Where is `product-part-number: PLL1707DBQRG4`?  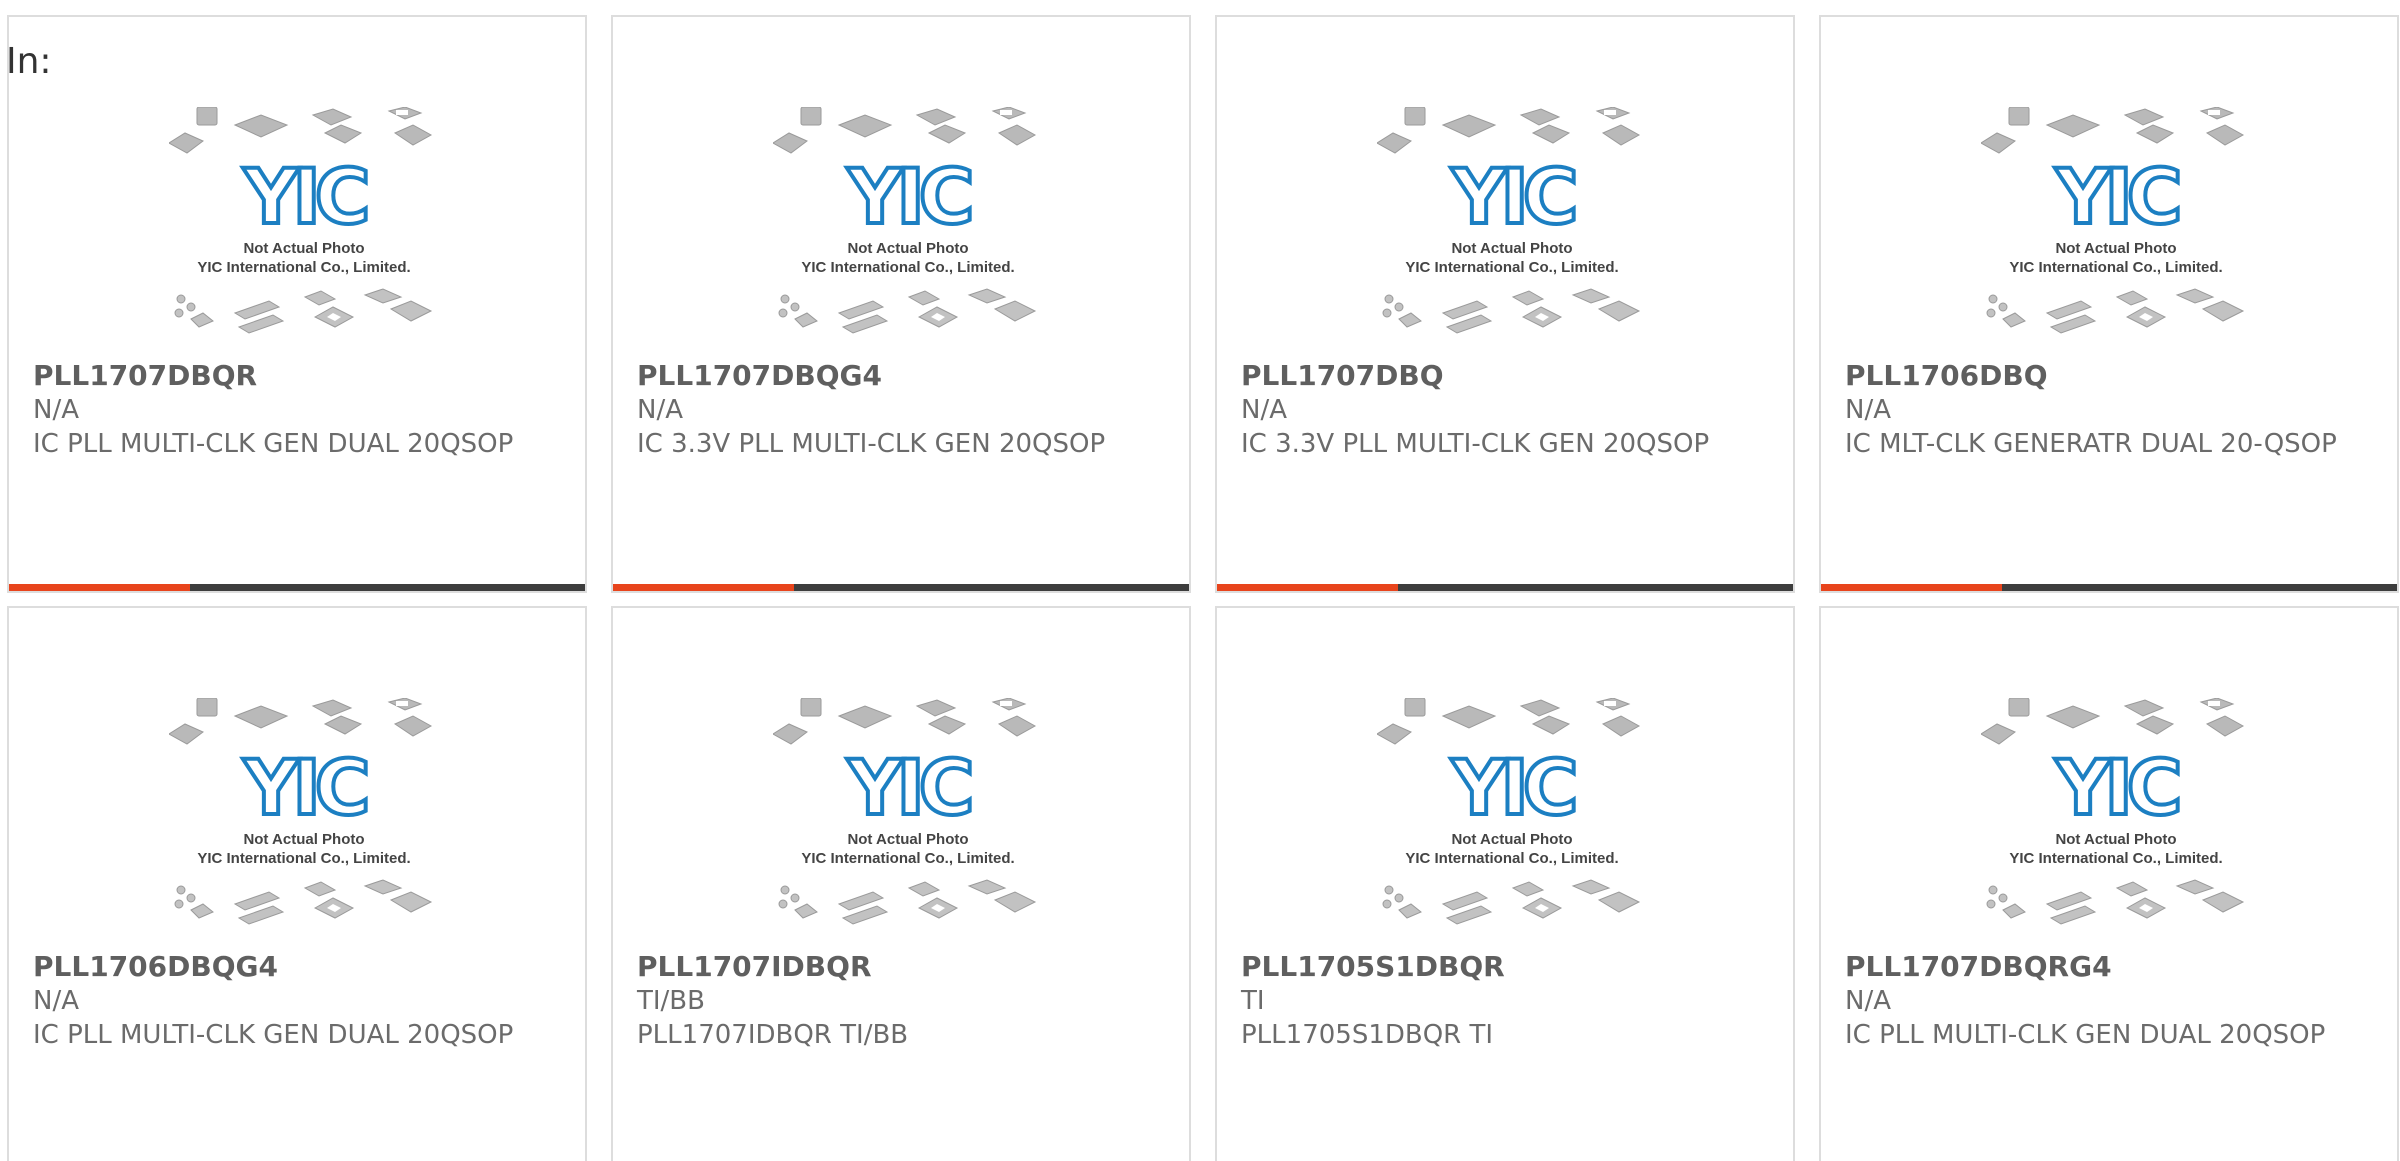
product-part-number: PLL1707DBQRG4 is located at coordinates (2105, 967).